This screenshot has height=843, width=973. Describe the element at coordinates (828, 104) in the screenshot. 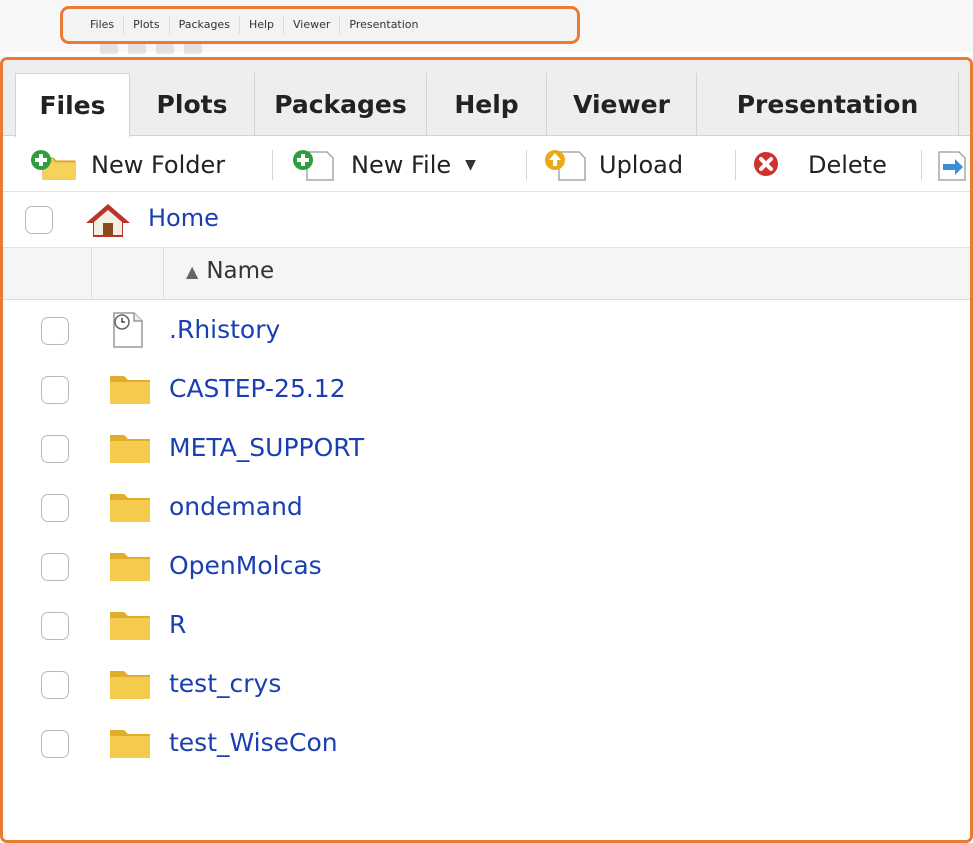

I see `tab-presentation: Presentation` at that location.